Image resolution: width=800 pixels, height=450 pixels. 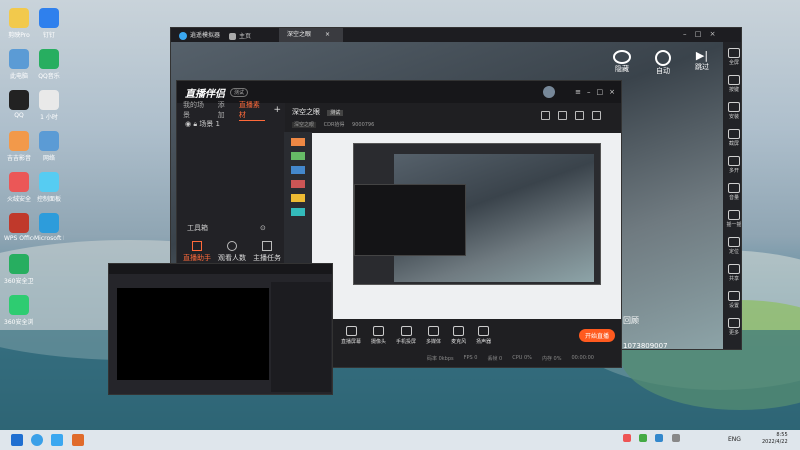 I want to click on sidebar-button: 定位, so click(x=732, y=246).